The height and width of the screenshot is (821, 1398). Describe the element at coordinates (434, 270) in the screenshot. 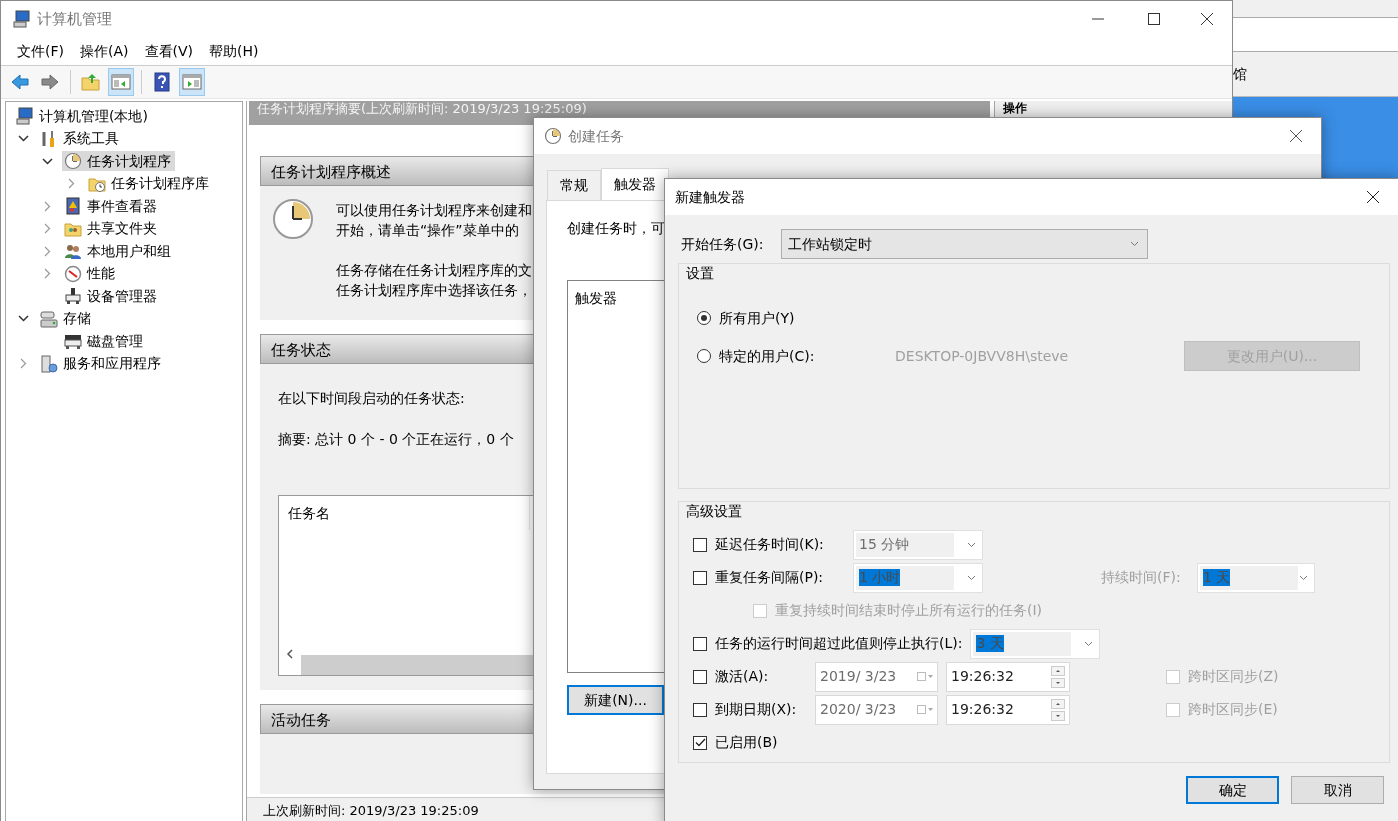

I see `description-text: 任务存储在任务计划程序库的文` at that location.